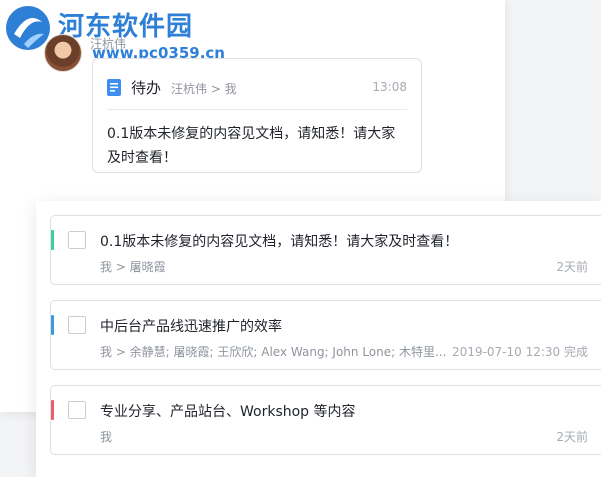 Image resolution: width=601 pixels, height=477 pixels. I want to click on task-title: 专业分享、产品站台、Workshop 等内容, so click(228, 412).